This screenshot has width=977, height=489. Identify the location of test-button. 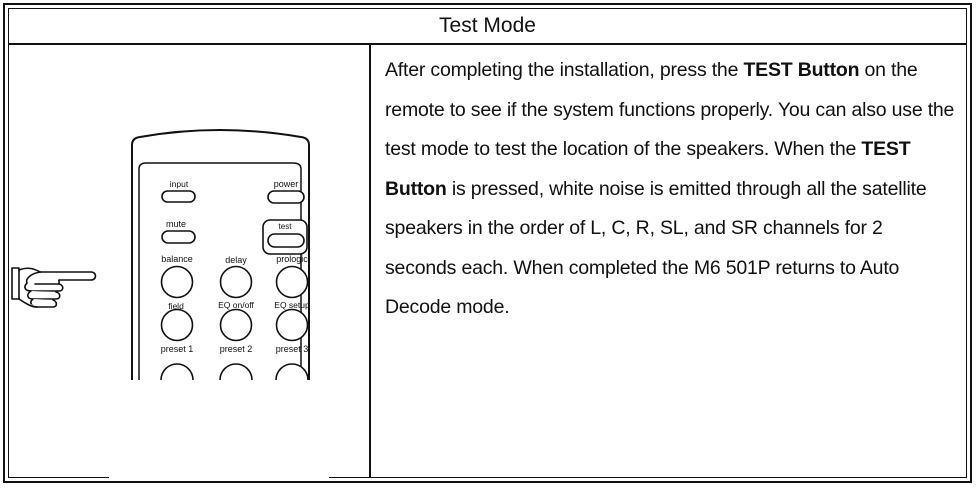
(286, 240).